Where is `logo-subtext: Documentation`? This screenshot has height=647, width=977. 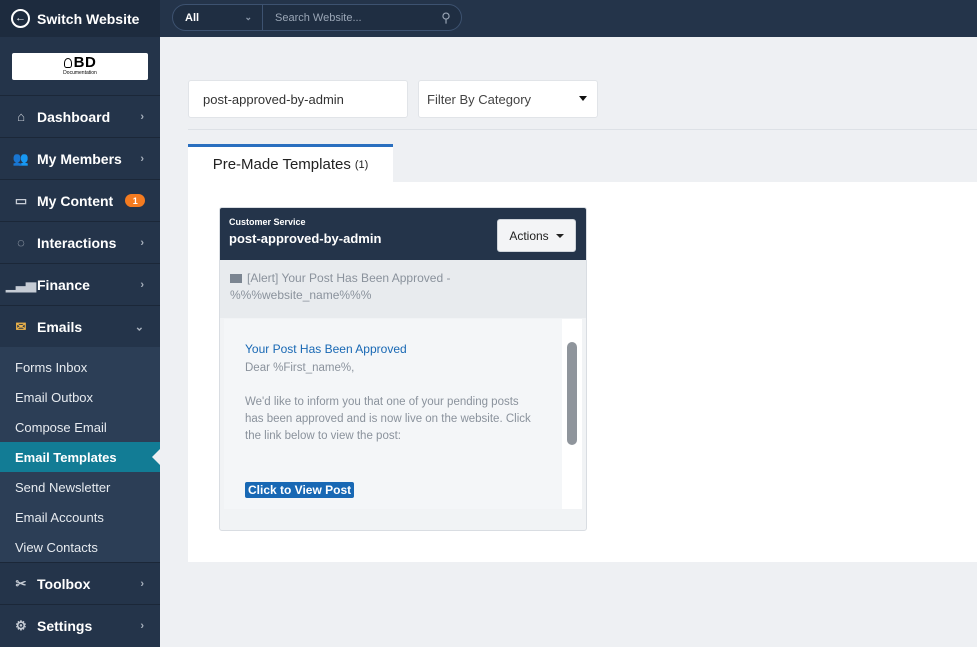 logo-subtext: Documentation is located at coordinates (80, 73).